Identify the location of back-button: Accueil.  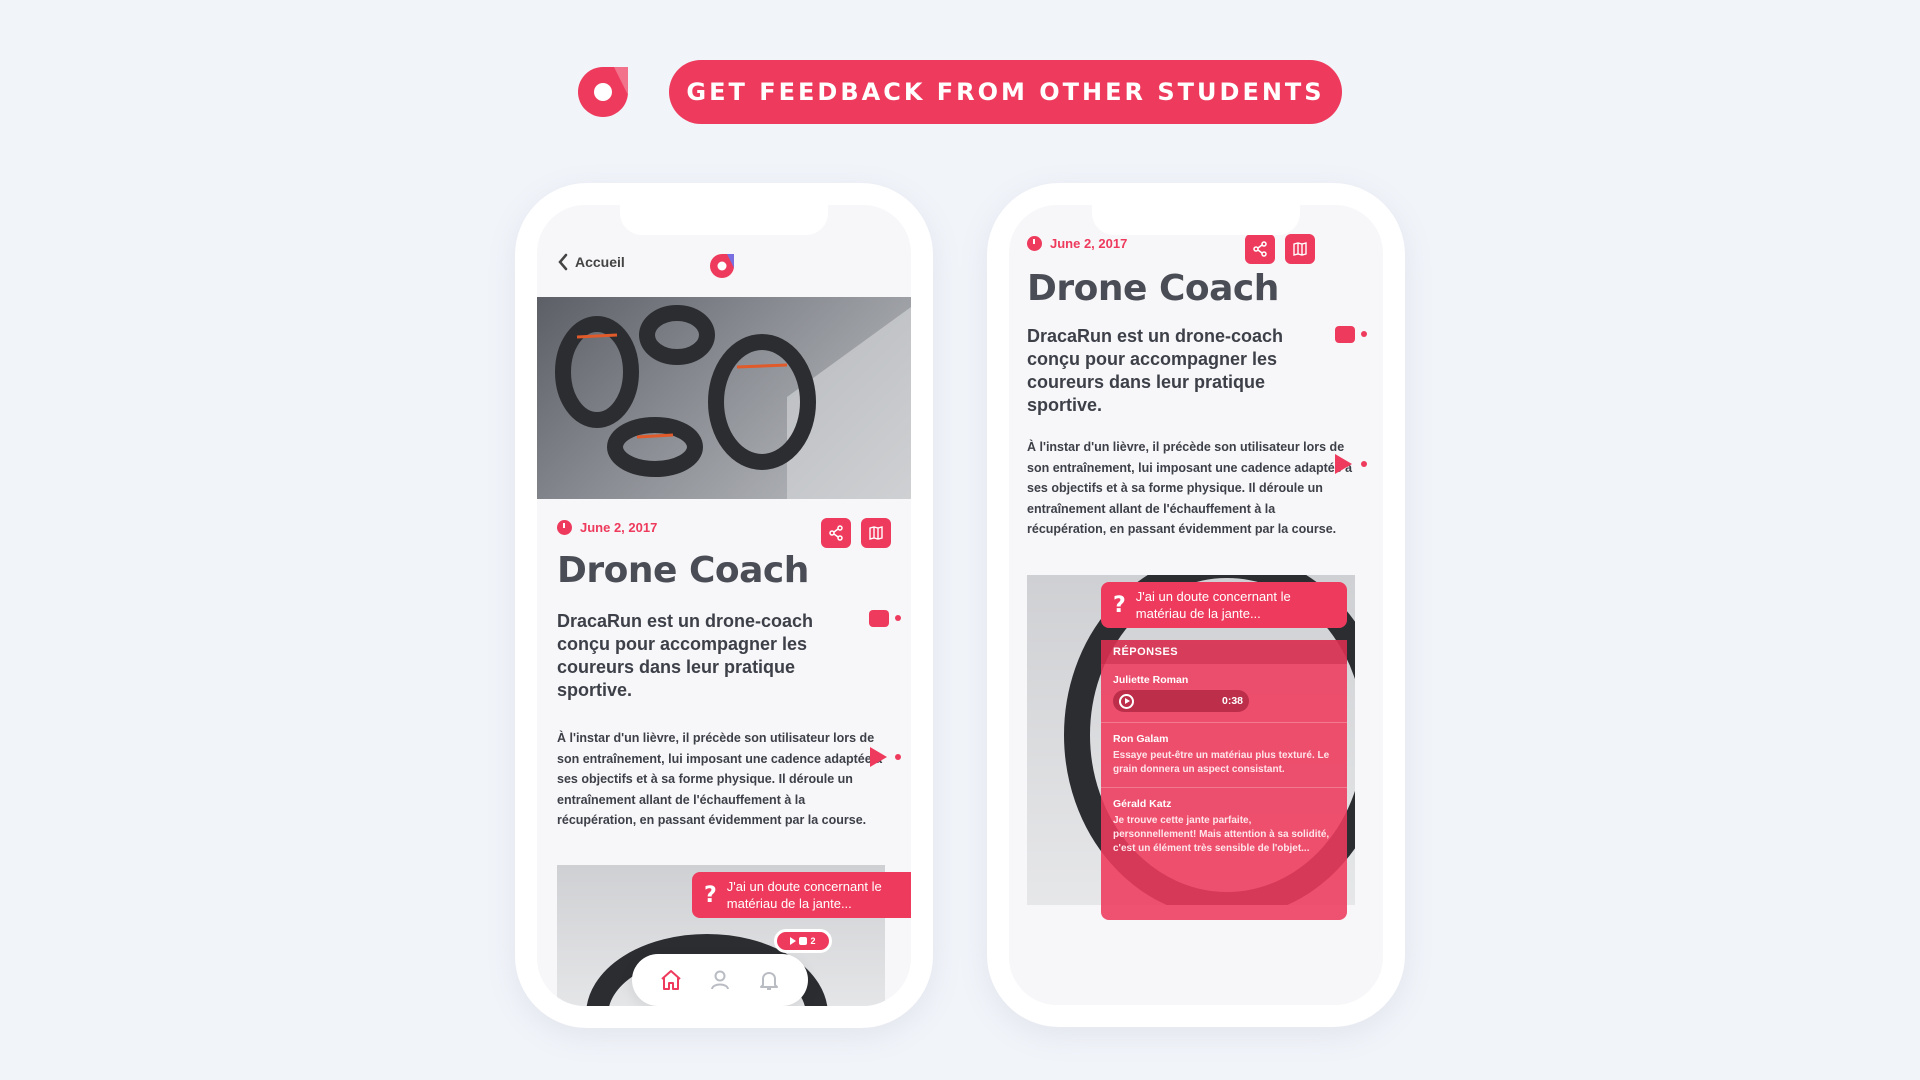
(591, 262).